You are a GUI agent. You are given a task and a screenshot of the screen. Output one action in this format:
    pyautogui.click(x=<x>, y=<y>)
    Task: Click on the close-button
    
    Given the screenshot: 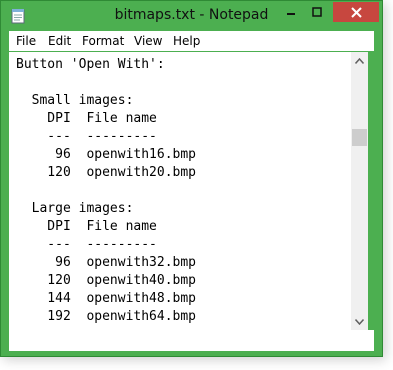 What is the action you would take?
    pyautogui.click(x=356, y=12)
    